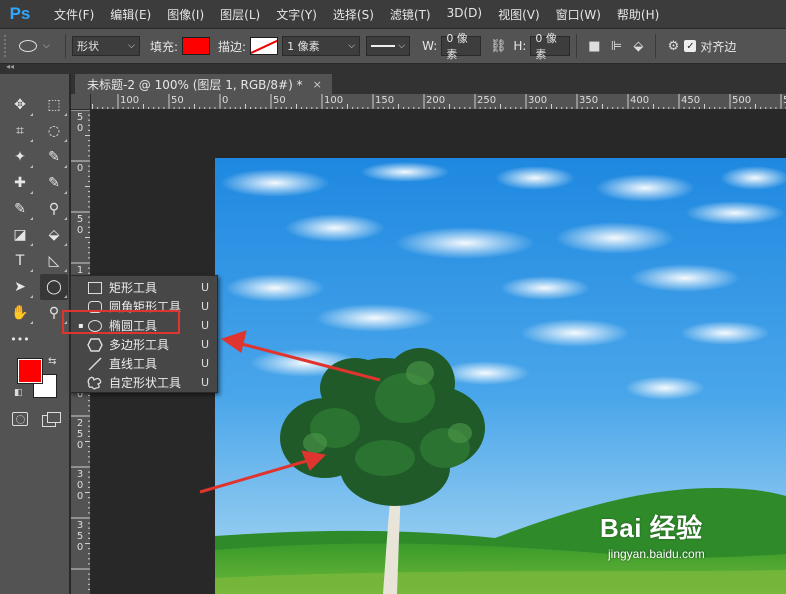 The image size is (786, 594). Describe the element at coordinates (385, 100) in the screenshot. I see `ruler-tick-label: 150` at that location.